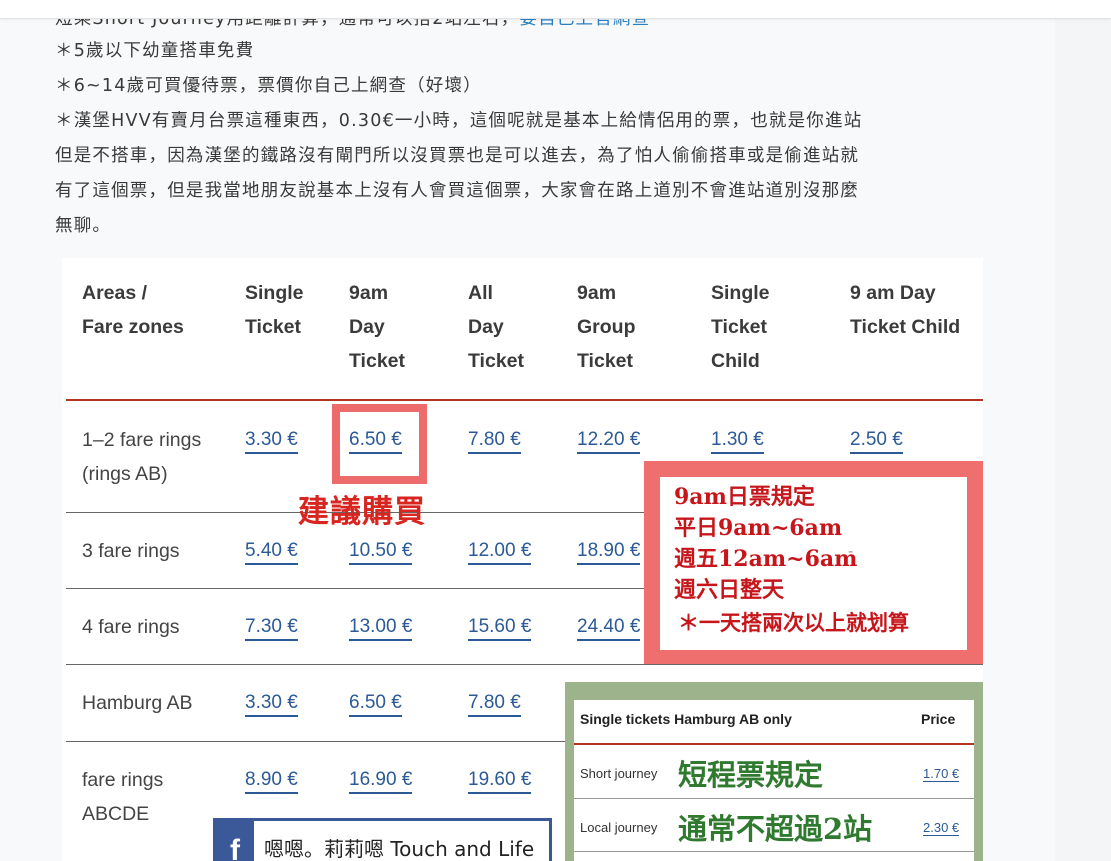 This screenshot has height=861, width=1111. I want to click on right-sidebar, so click(1083, 430).